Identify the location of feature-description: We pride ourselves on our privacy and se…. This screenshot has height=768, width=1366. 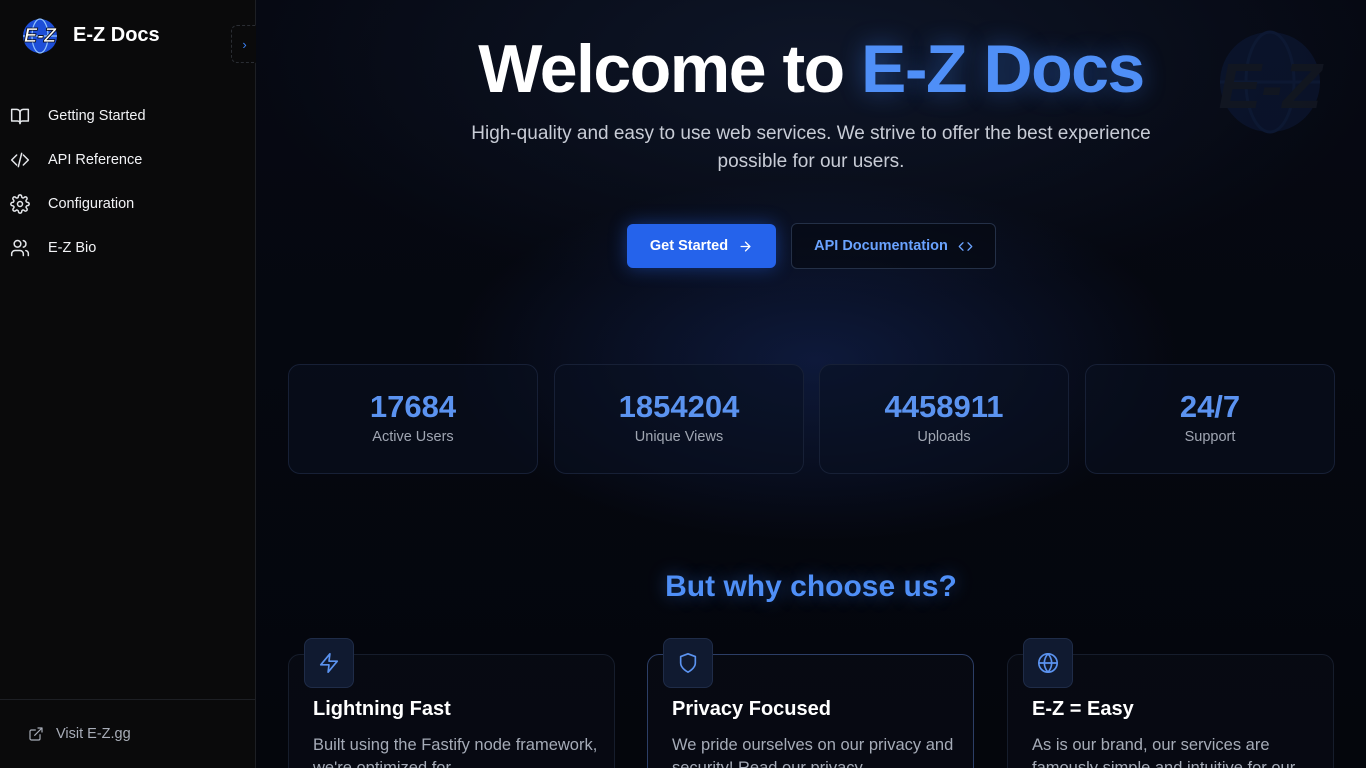
(813, 752).